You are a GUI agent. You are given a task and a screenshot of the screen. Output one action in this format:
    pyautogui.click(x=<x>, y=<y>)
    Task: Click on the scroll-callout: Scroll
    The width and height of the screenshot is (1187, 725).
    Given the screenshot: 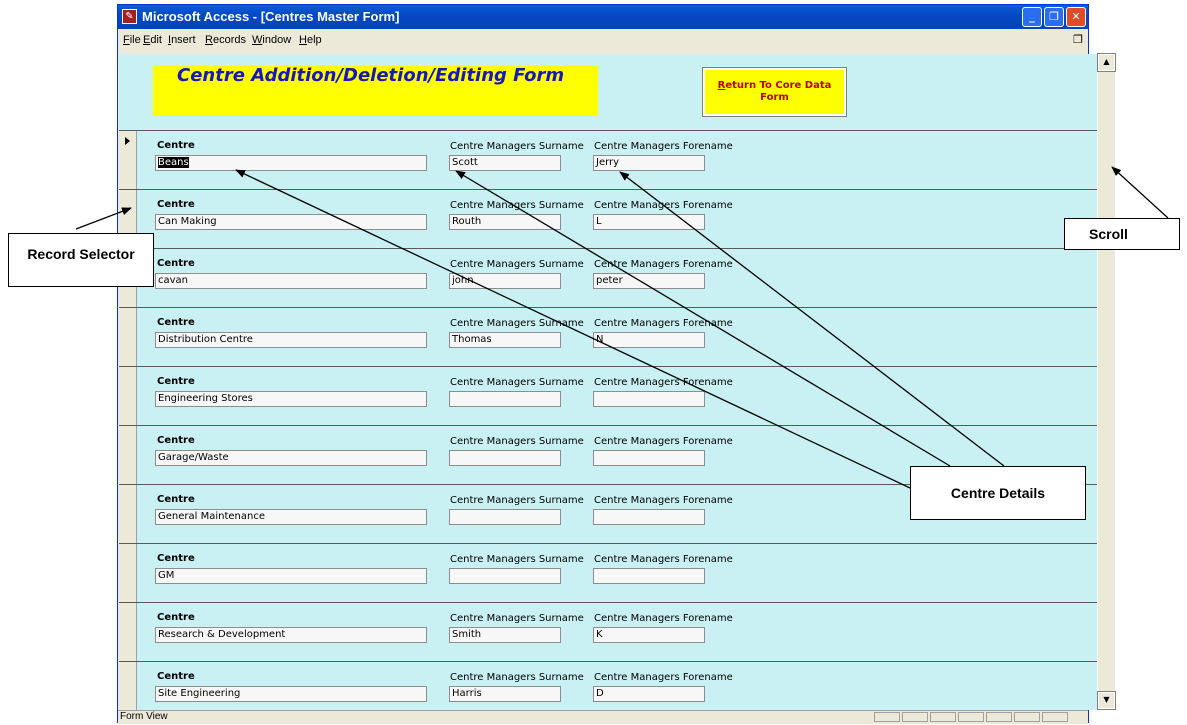 What is the action you would take?
    pyautogui.click(x=1122, y=234)
    